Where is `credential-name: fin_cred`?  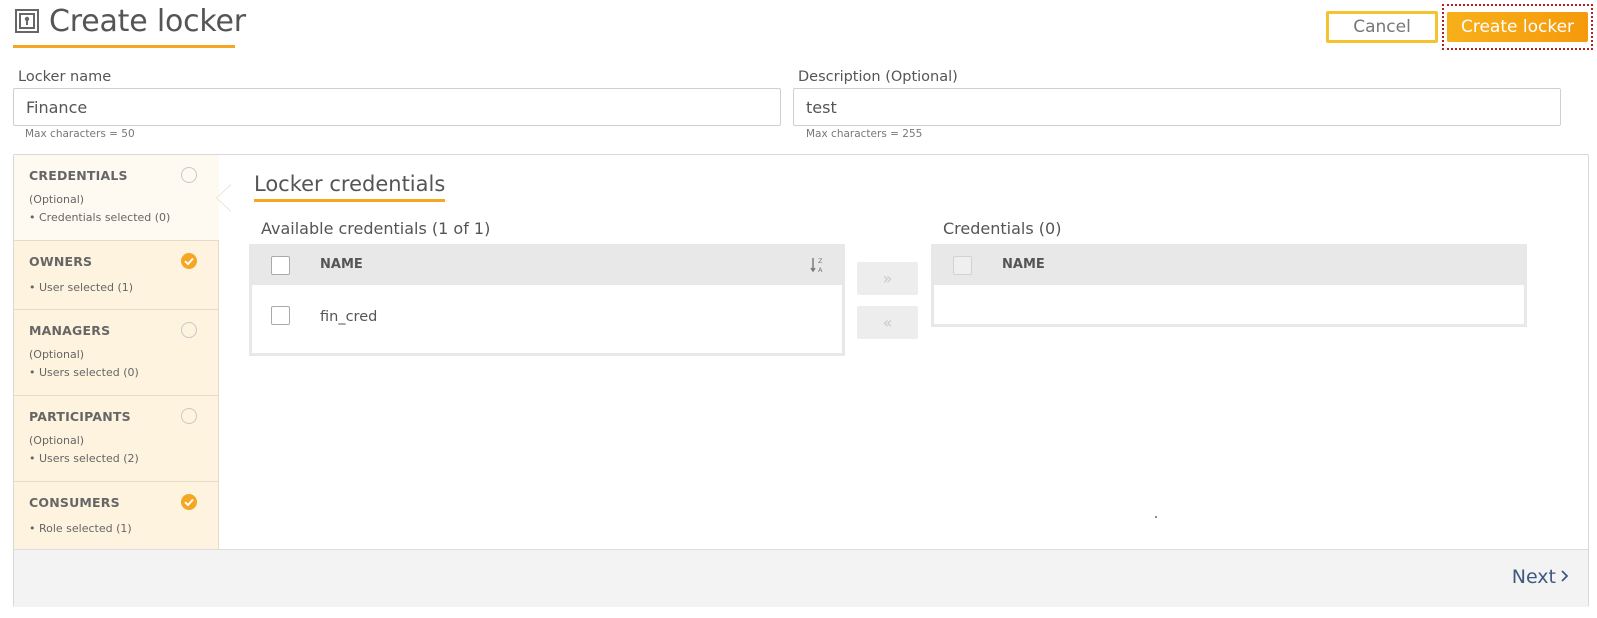 credential-name: fin_cred is located at coordinates (349, 317).